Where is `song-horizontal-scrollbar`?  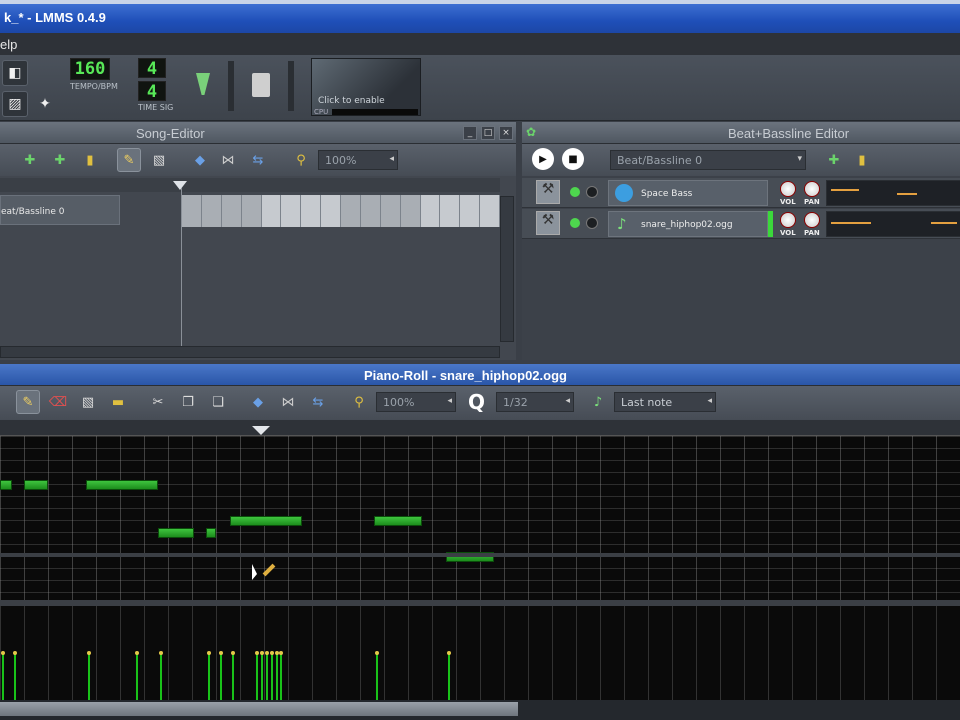
song-horizontal-scrollbar is located at coordinates (250, 352).